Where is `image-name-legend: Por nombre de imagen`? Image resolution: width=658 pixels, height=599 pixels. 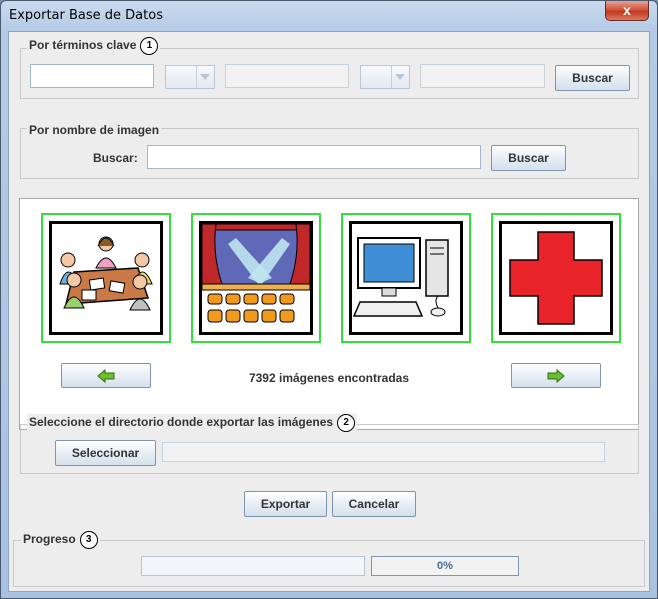
image-name-legend: Por nombre de imagen is located at coordinates (94, 130).